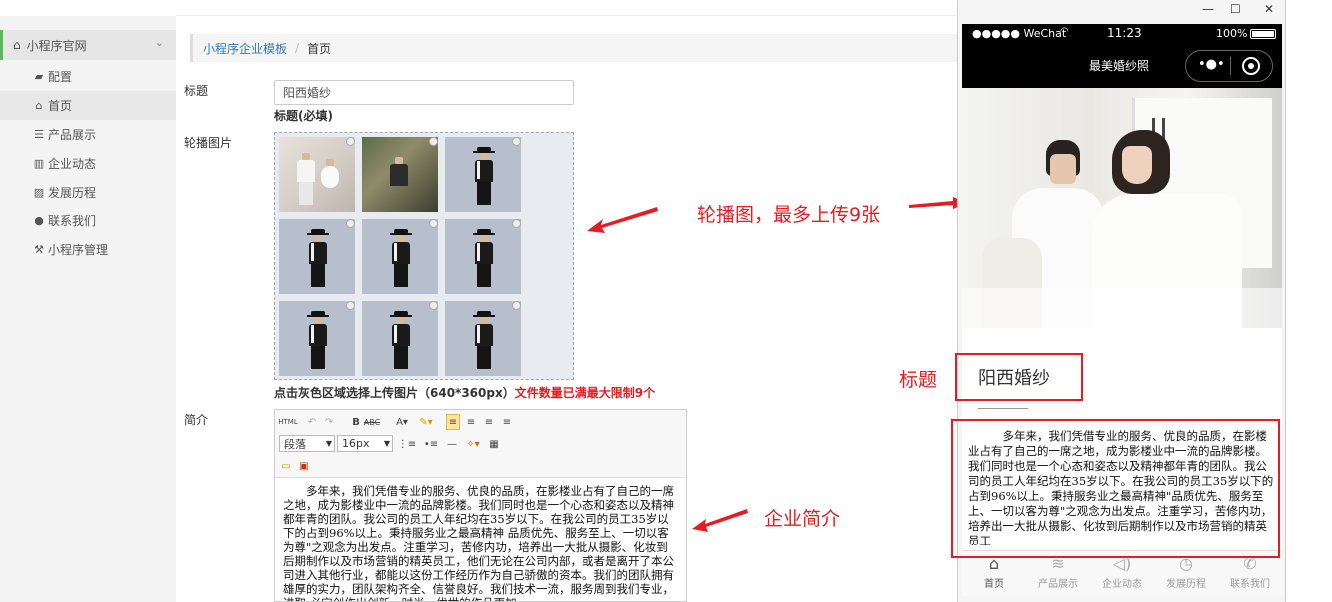  What do you see at coordinates (245, 48) in the screenshot?
I see `breadcrumb-root-link: 小程序企业模板` at bounding box center [245, 48].